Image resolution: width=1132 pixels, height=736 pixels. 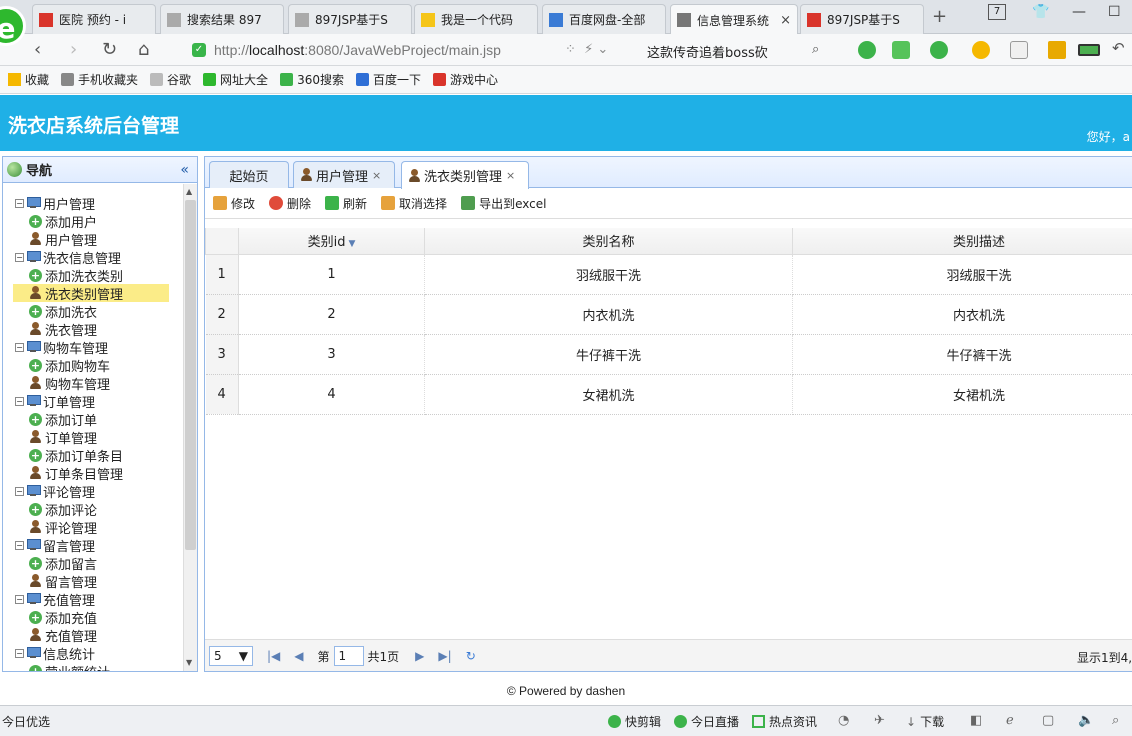 What do you see at coordinates (94, 19) in the screenshot?
I see `browser-tab: 医院 预约 - i` at bounding box center [94, 19].